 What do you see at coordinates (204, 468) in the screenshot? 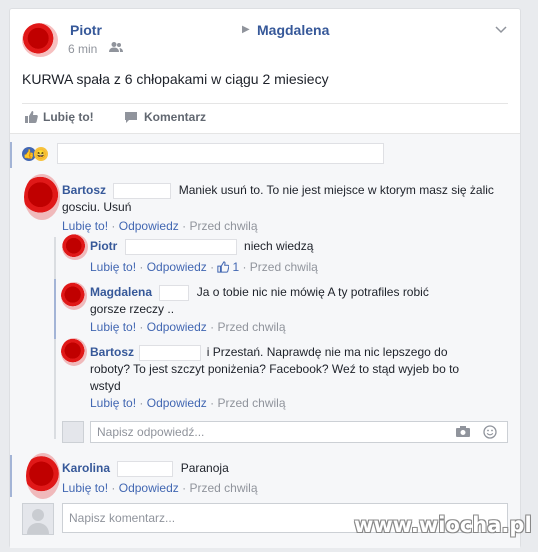
I see `comment-text: Paranoja` at bounding box center [204, 468].